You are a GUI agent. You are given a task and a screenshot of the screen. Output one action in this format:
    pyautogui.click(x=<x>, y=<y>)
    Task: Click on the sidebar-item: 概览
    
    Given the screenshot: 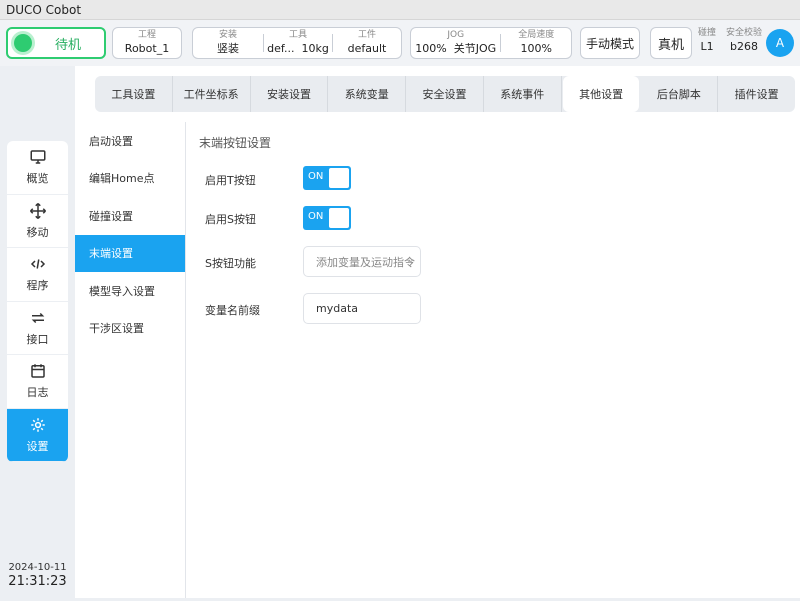 What is the action you would take?
    pyautogui.click(x=37, y=168)
    